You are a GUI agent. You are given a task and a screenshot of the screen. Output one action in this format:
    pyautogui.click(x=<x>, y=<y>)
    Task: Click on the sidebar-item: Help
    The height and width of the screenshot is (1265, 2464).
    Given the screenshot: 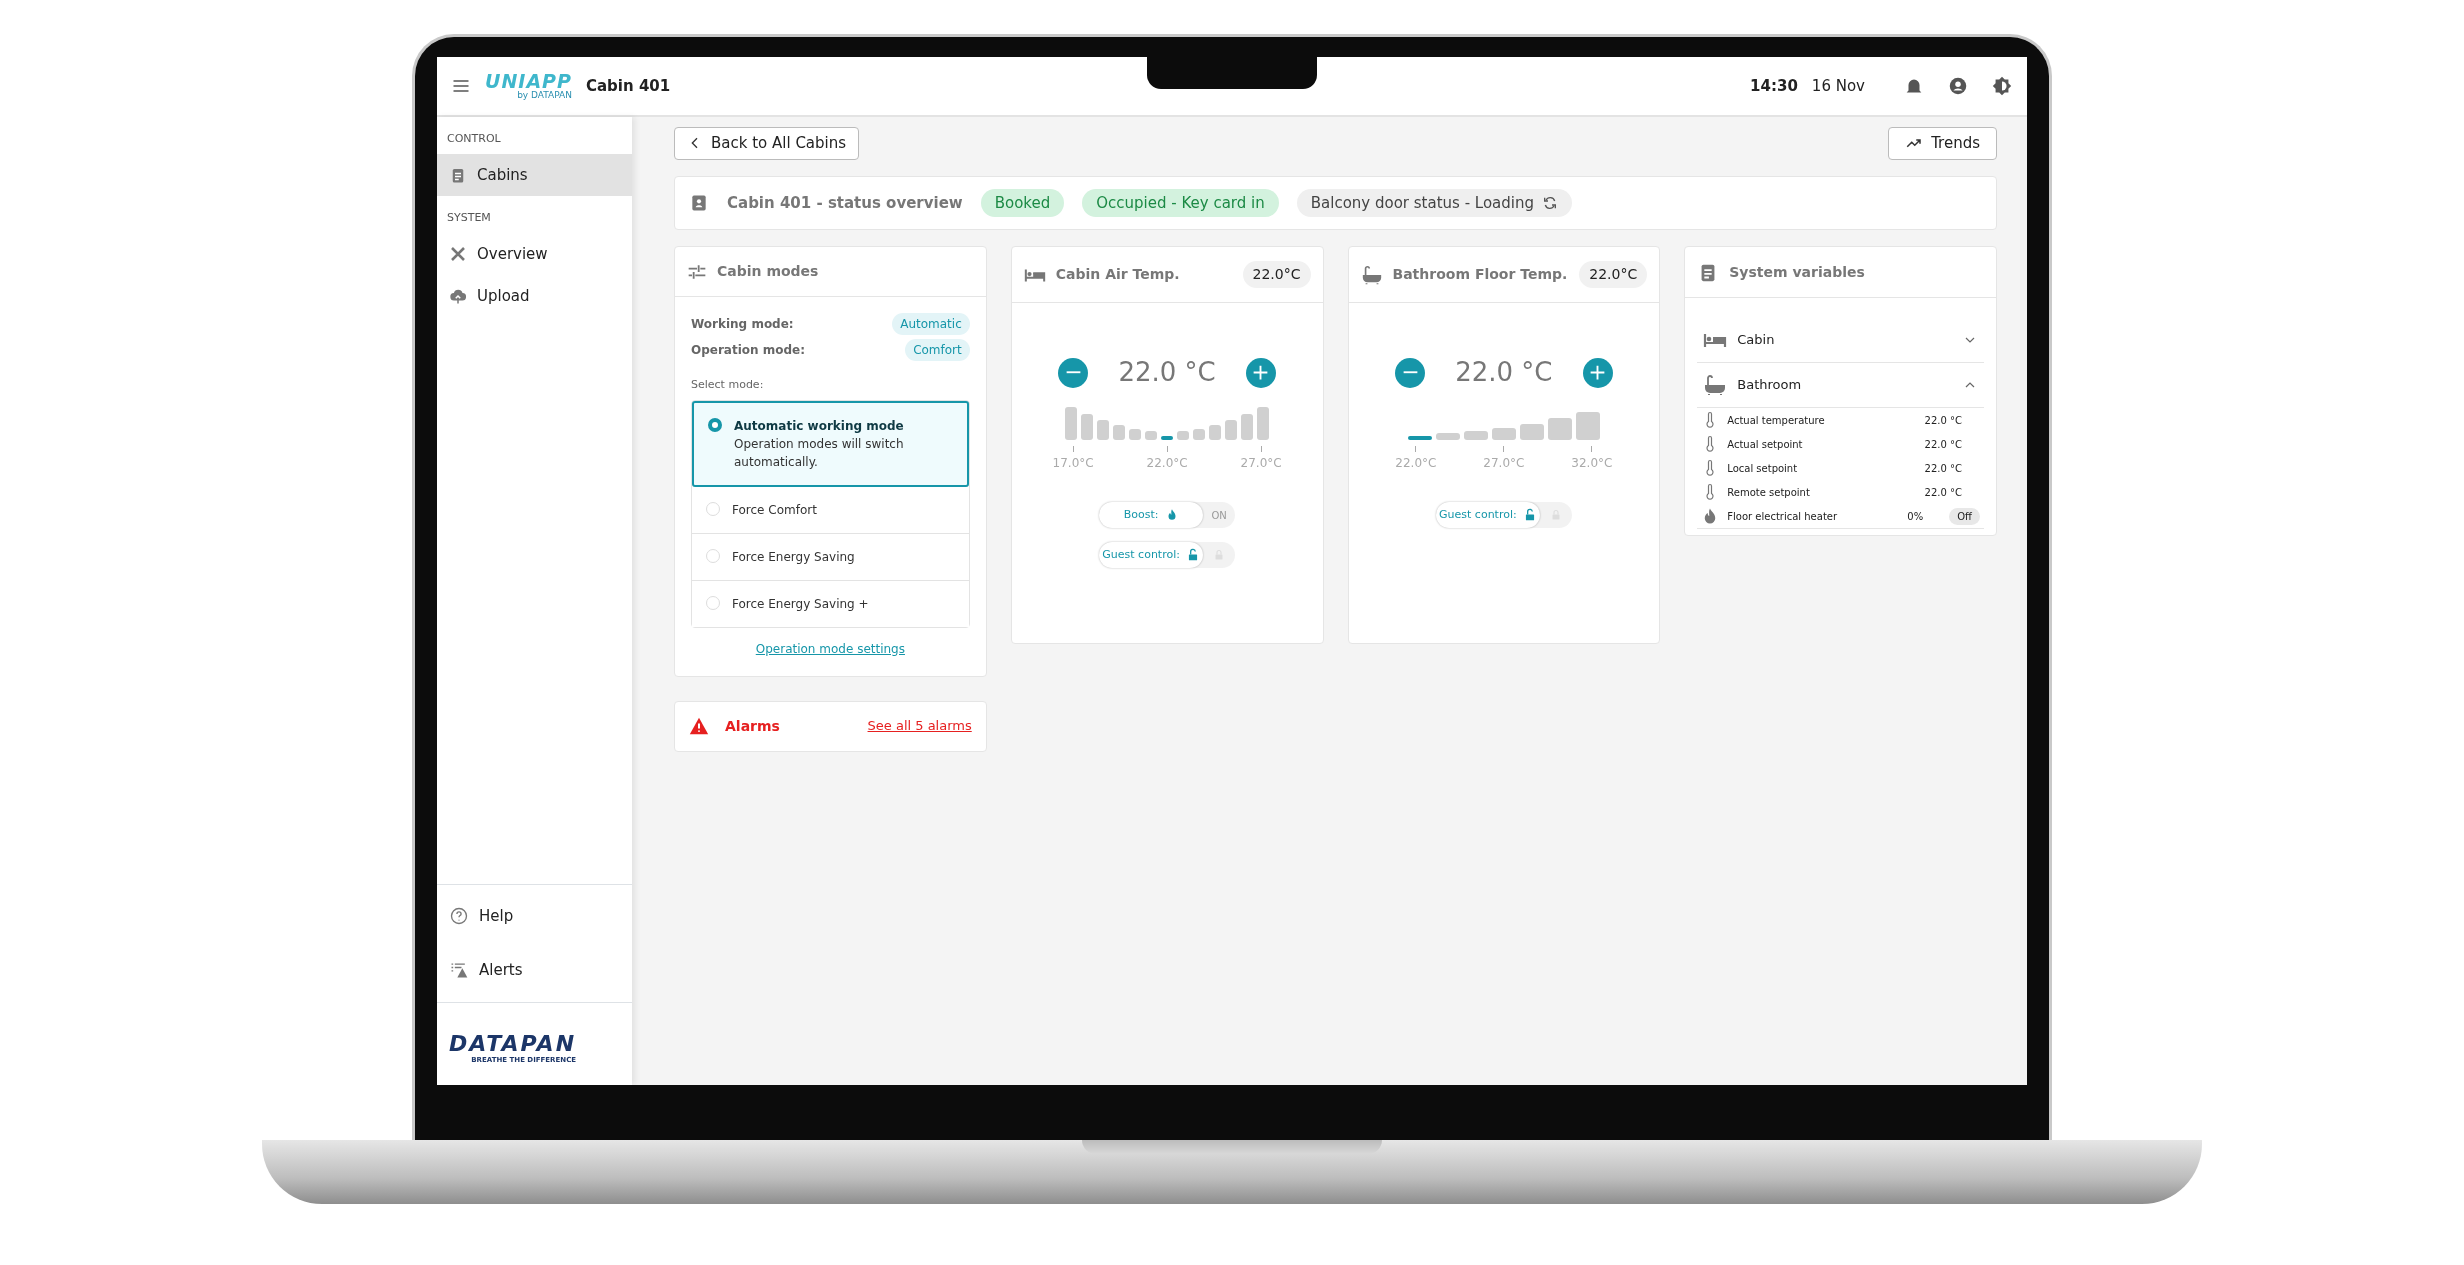 What is the action you would take?
    pyautogui.click(x=534, y=915)
    